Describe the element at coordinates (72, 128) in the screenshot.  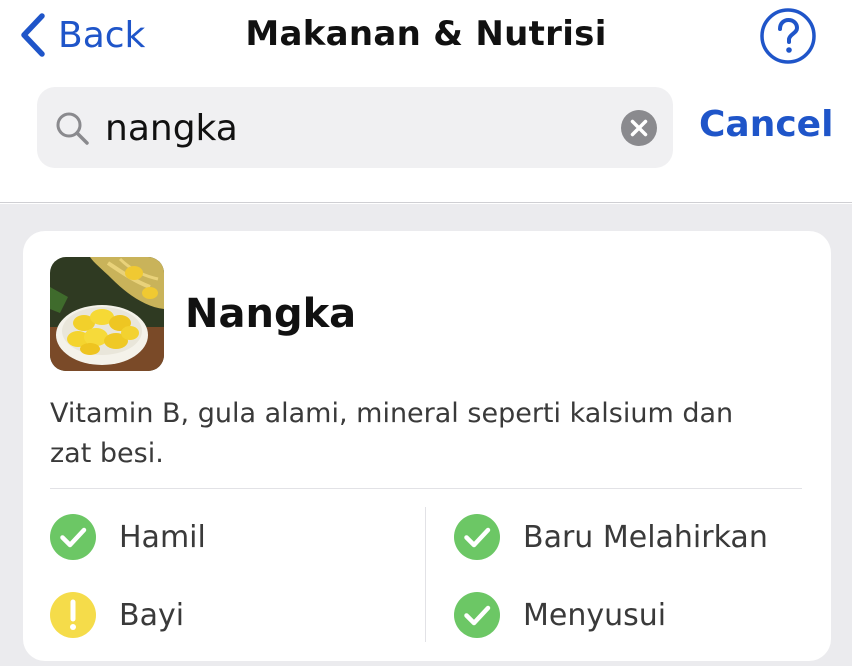
I see `search-icon` at that location.